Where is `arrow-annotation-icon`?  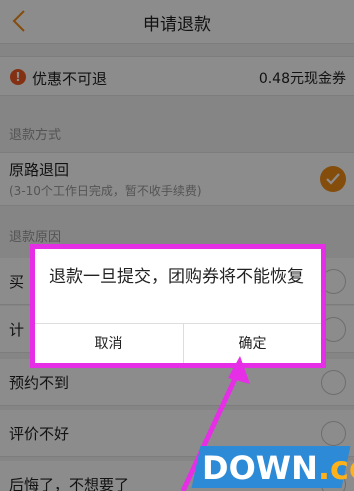
arrow-annotation-icon is located at coordinates (215, 423).